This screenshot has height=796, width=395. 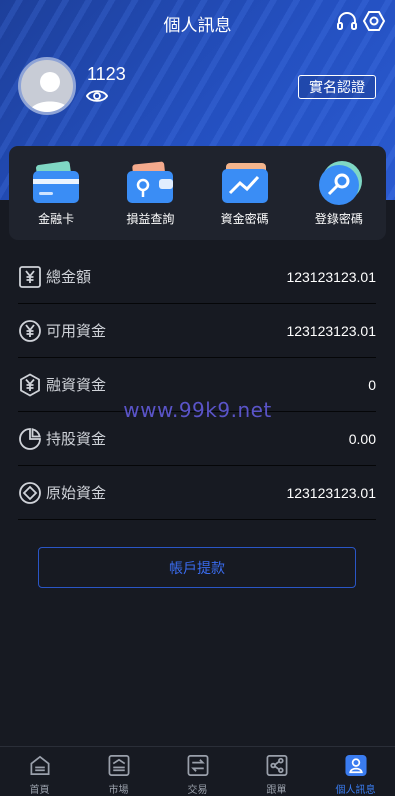 I want to click on user-icon, so click(x=355, y=765).